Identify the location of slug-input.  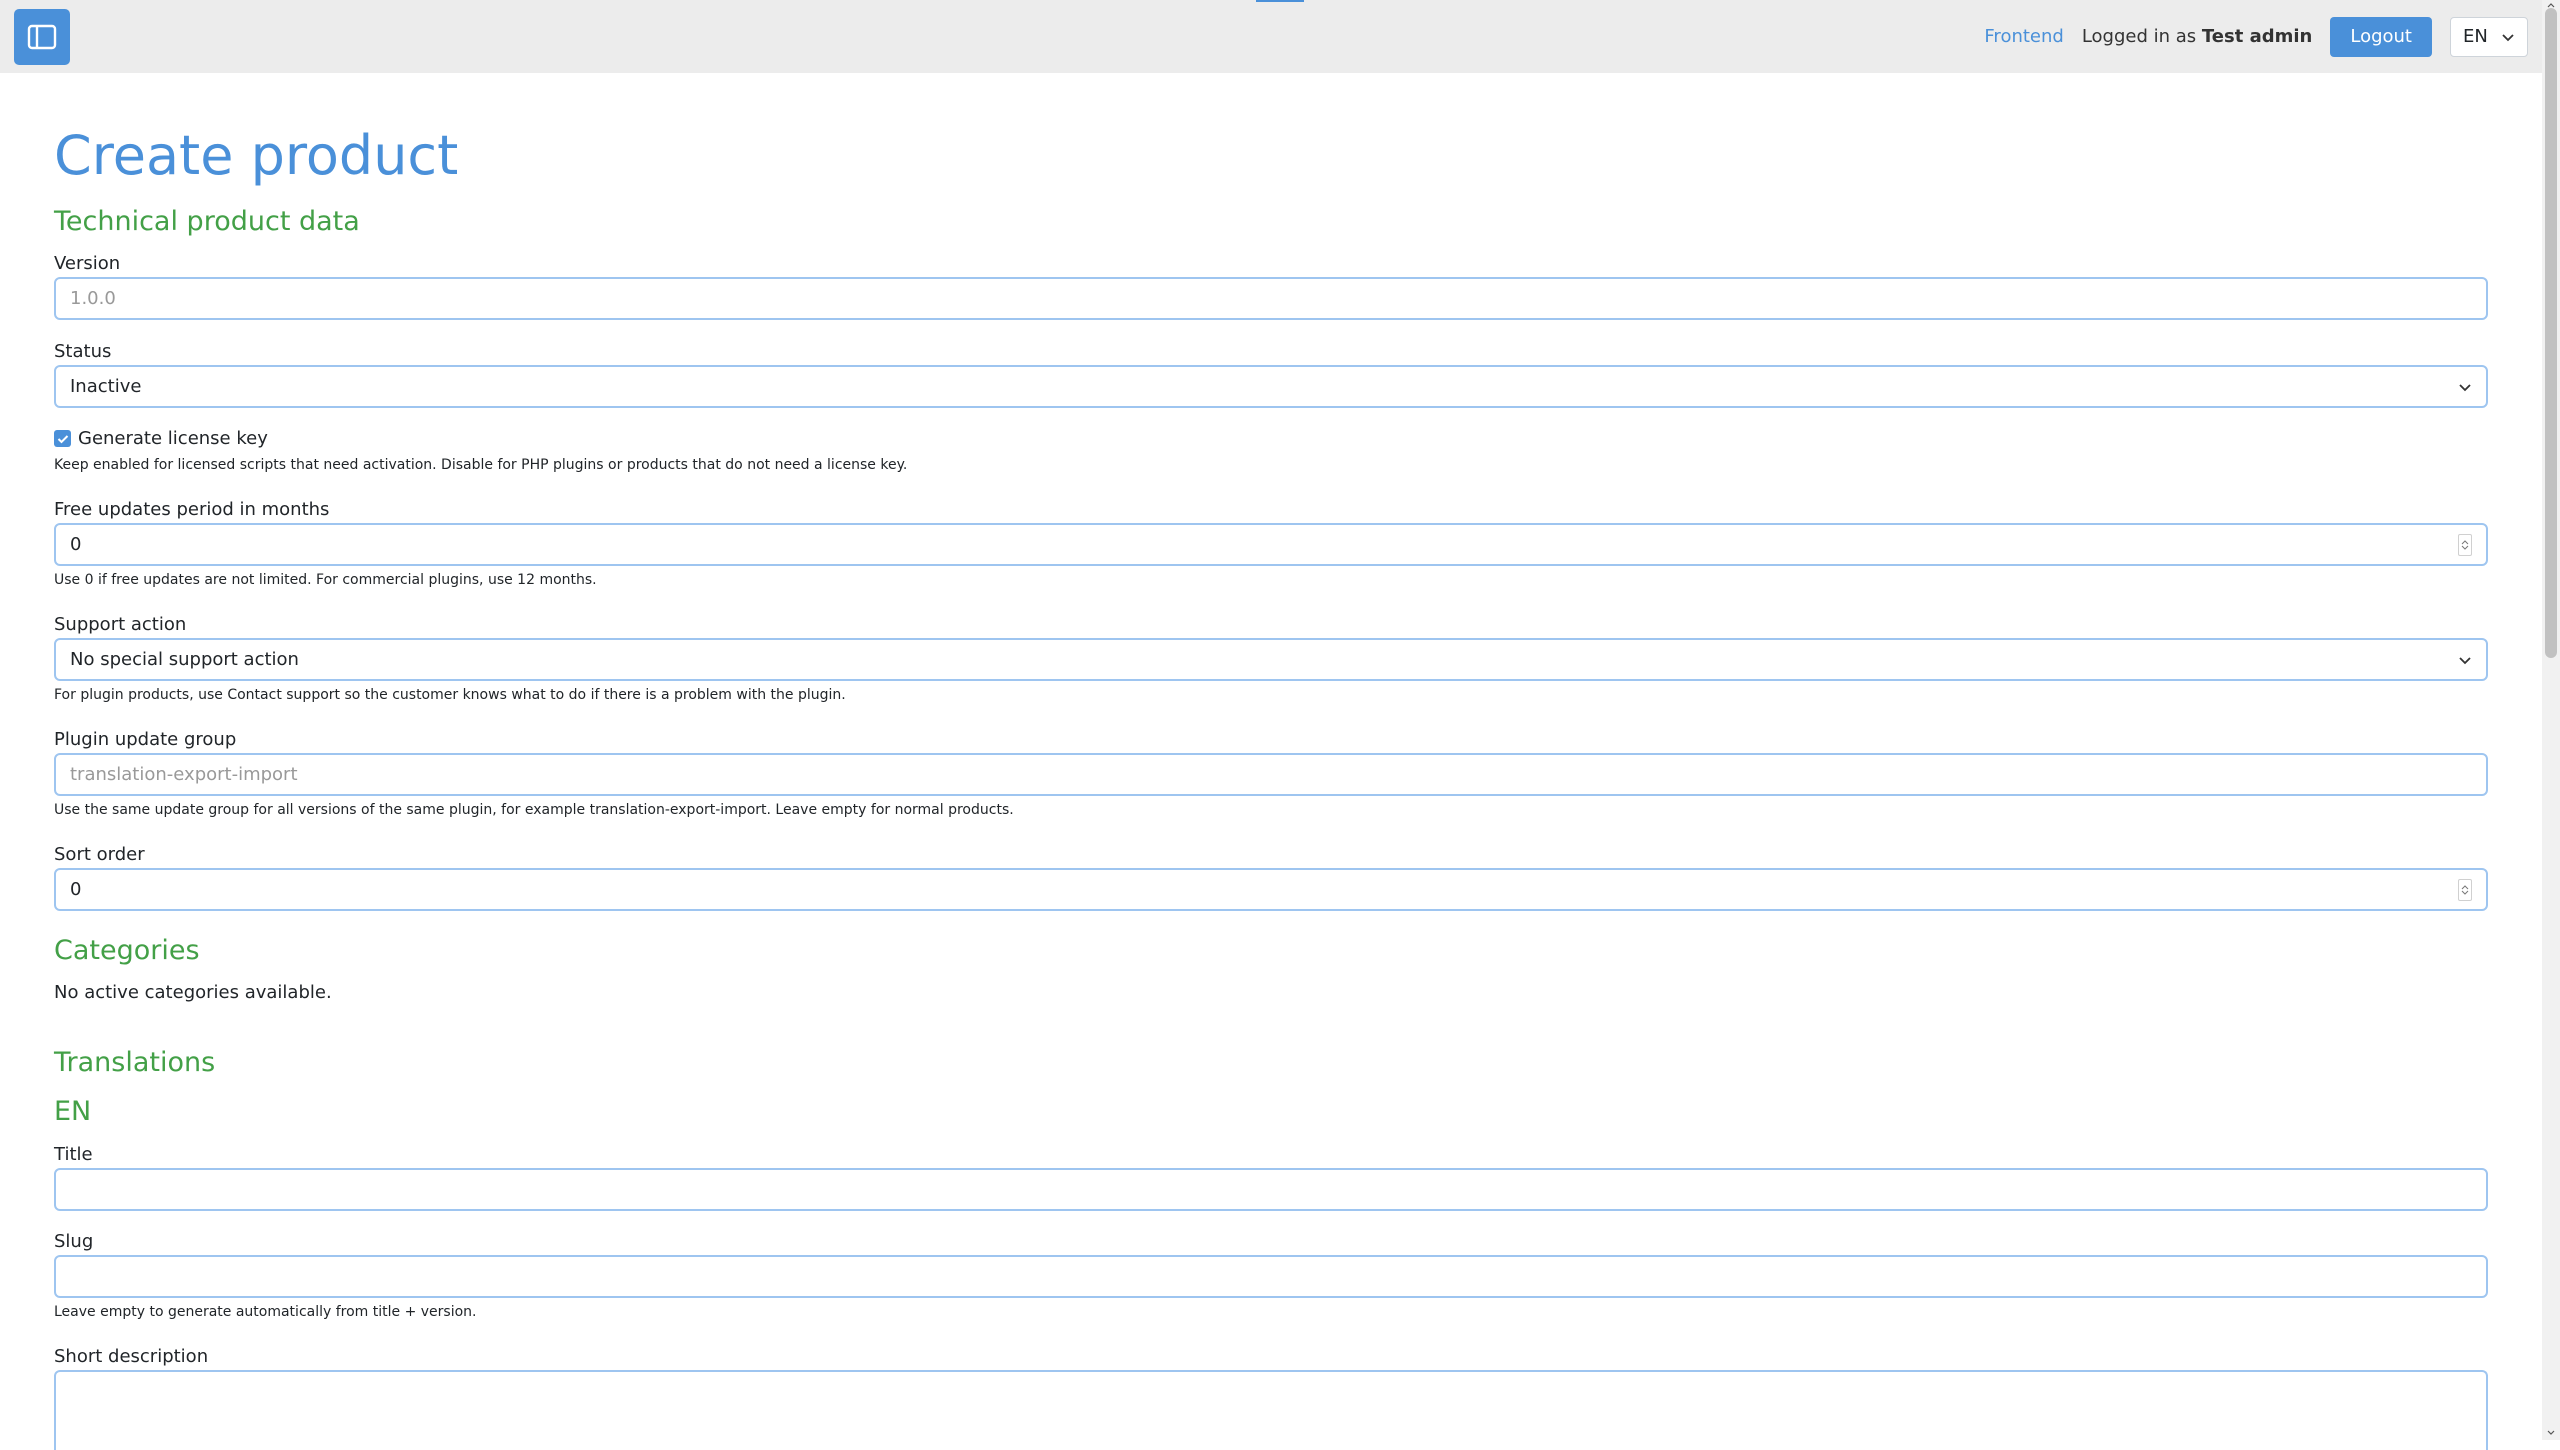
(1271, 1276).